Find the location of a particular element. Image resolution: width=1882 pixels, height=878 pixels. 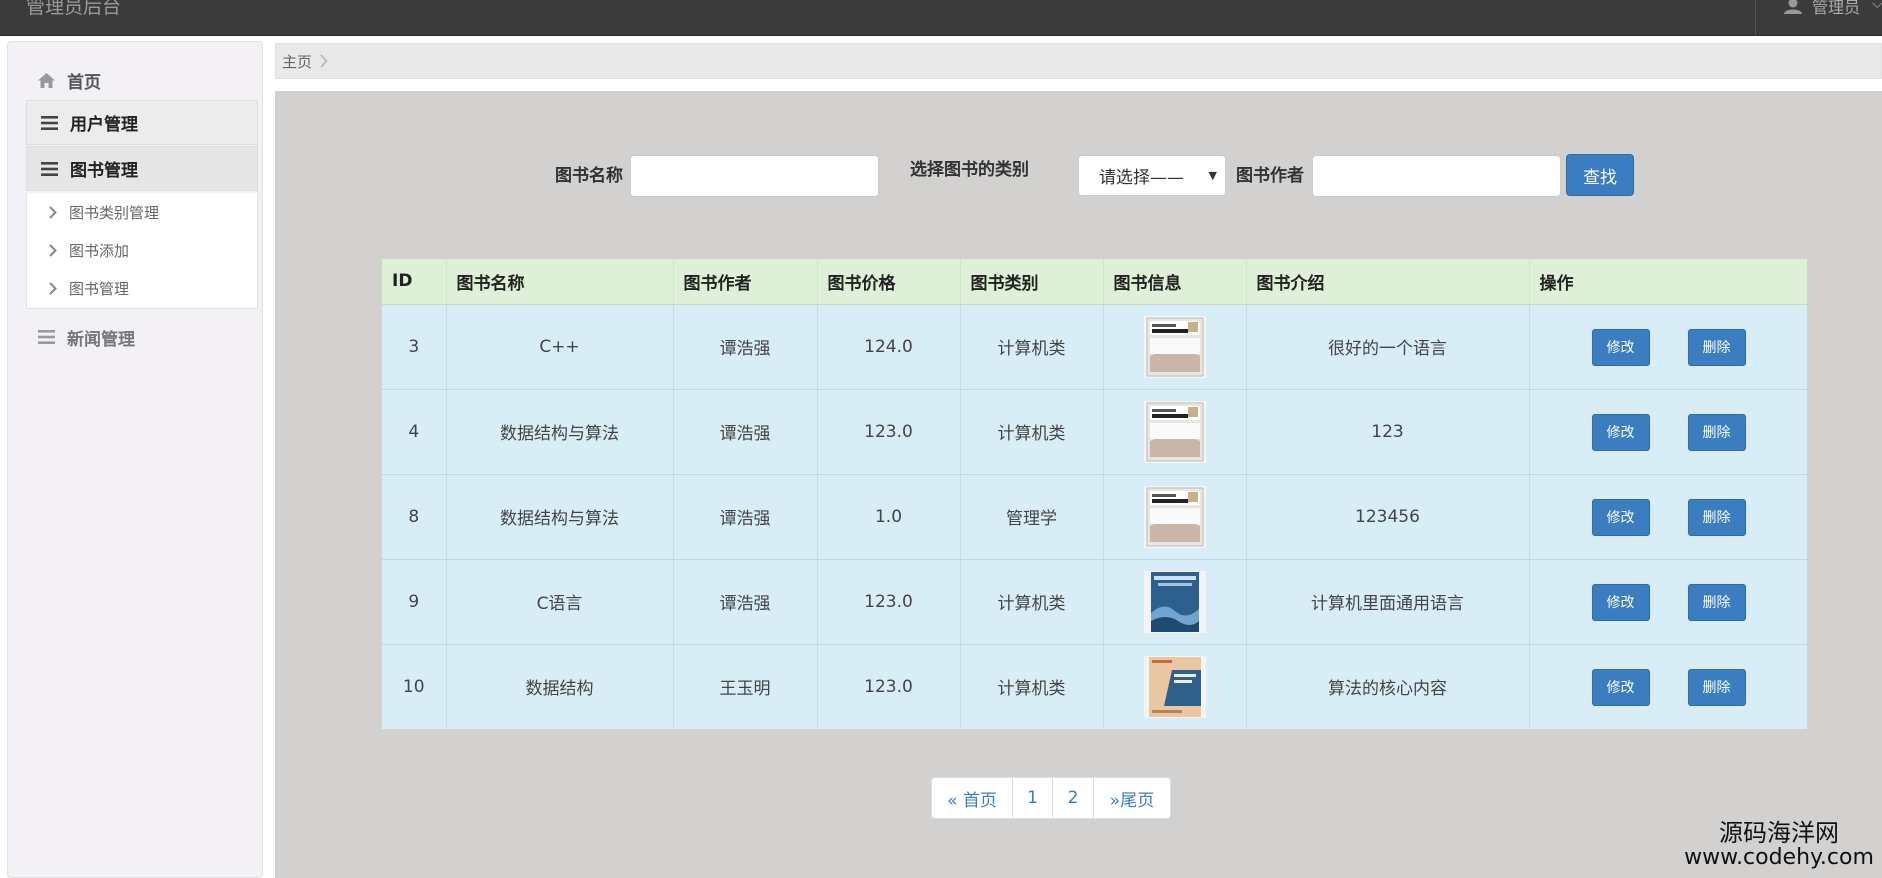

app-title: 管理员后台 is located at coordinates (74, 9).